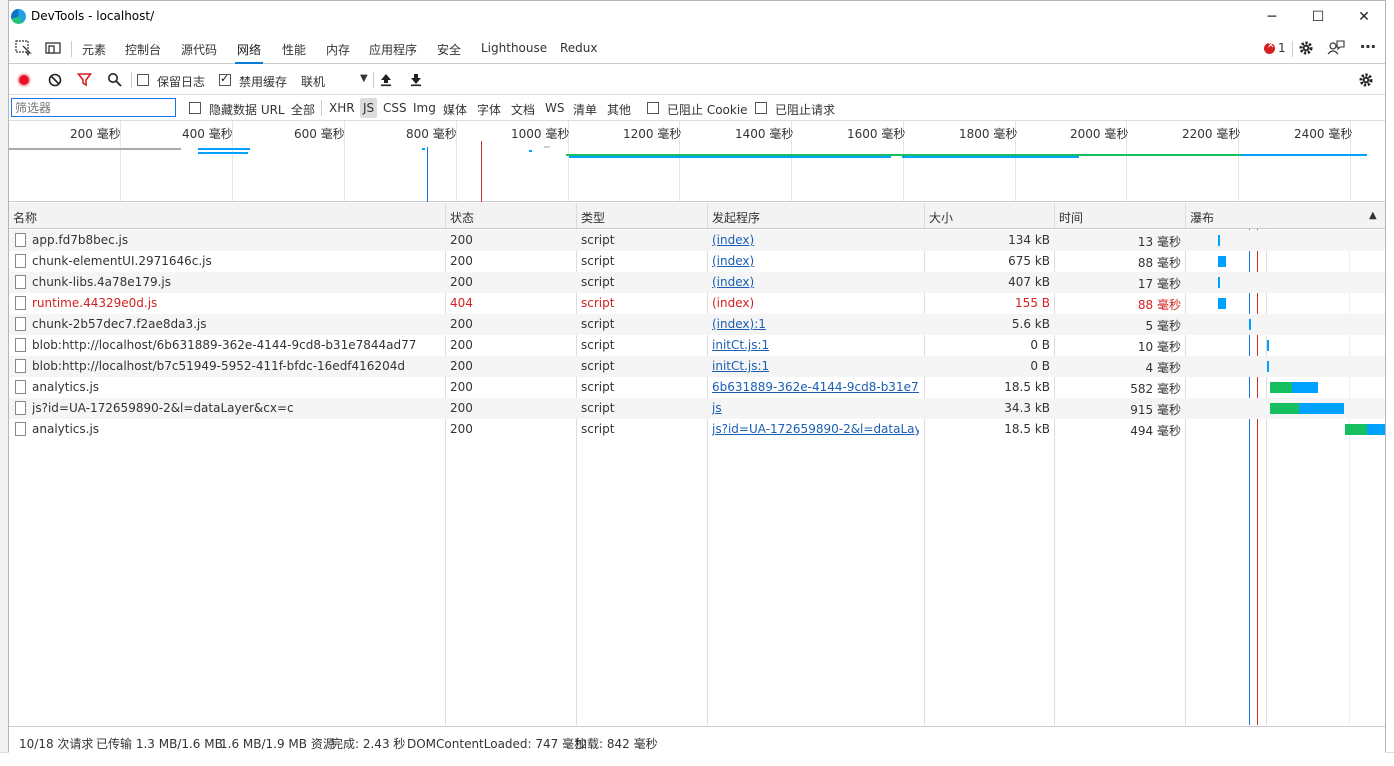  What do you see at coordinates (653, 108) in the screenshot?
I see `blocked-cookies-checkbox` at bounding box center [653, 108].